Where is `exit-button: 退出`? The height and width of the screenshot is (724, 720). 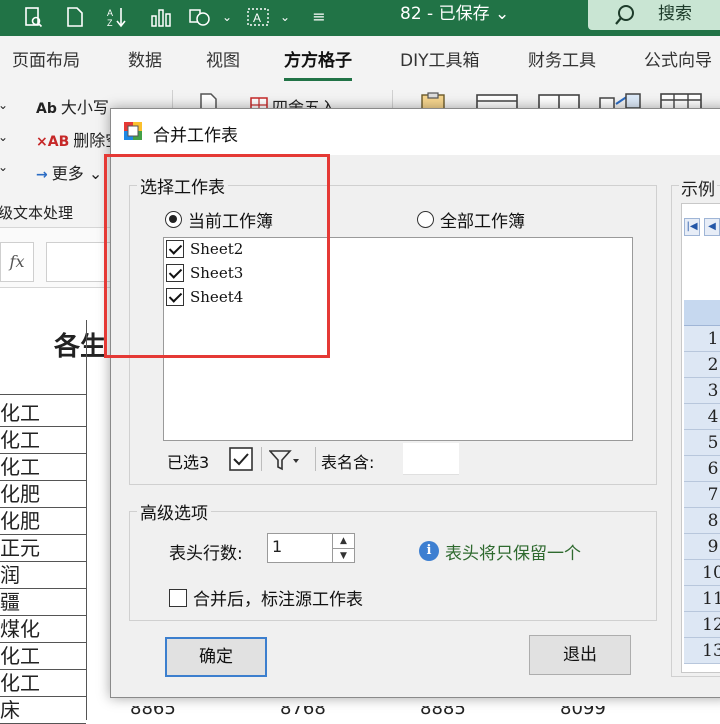 exit-button: 退出 is located at coordinates (580, 655).